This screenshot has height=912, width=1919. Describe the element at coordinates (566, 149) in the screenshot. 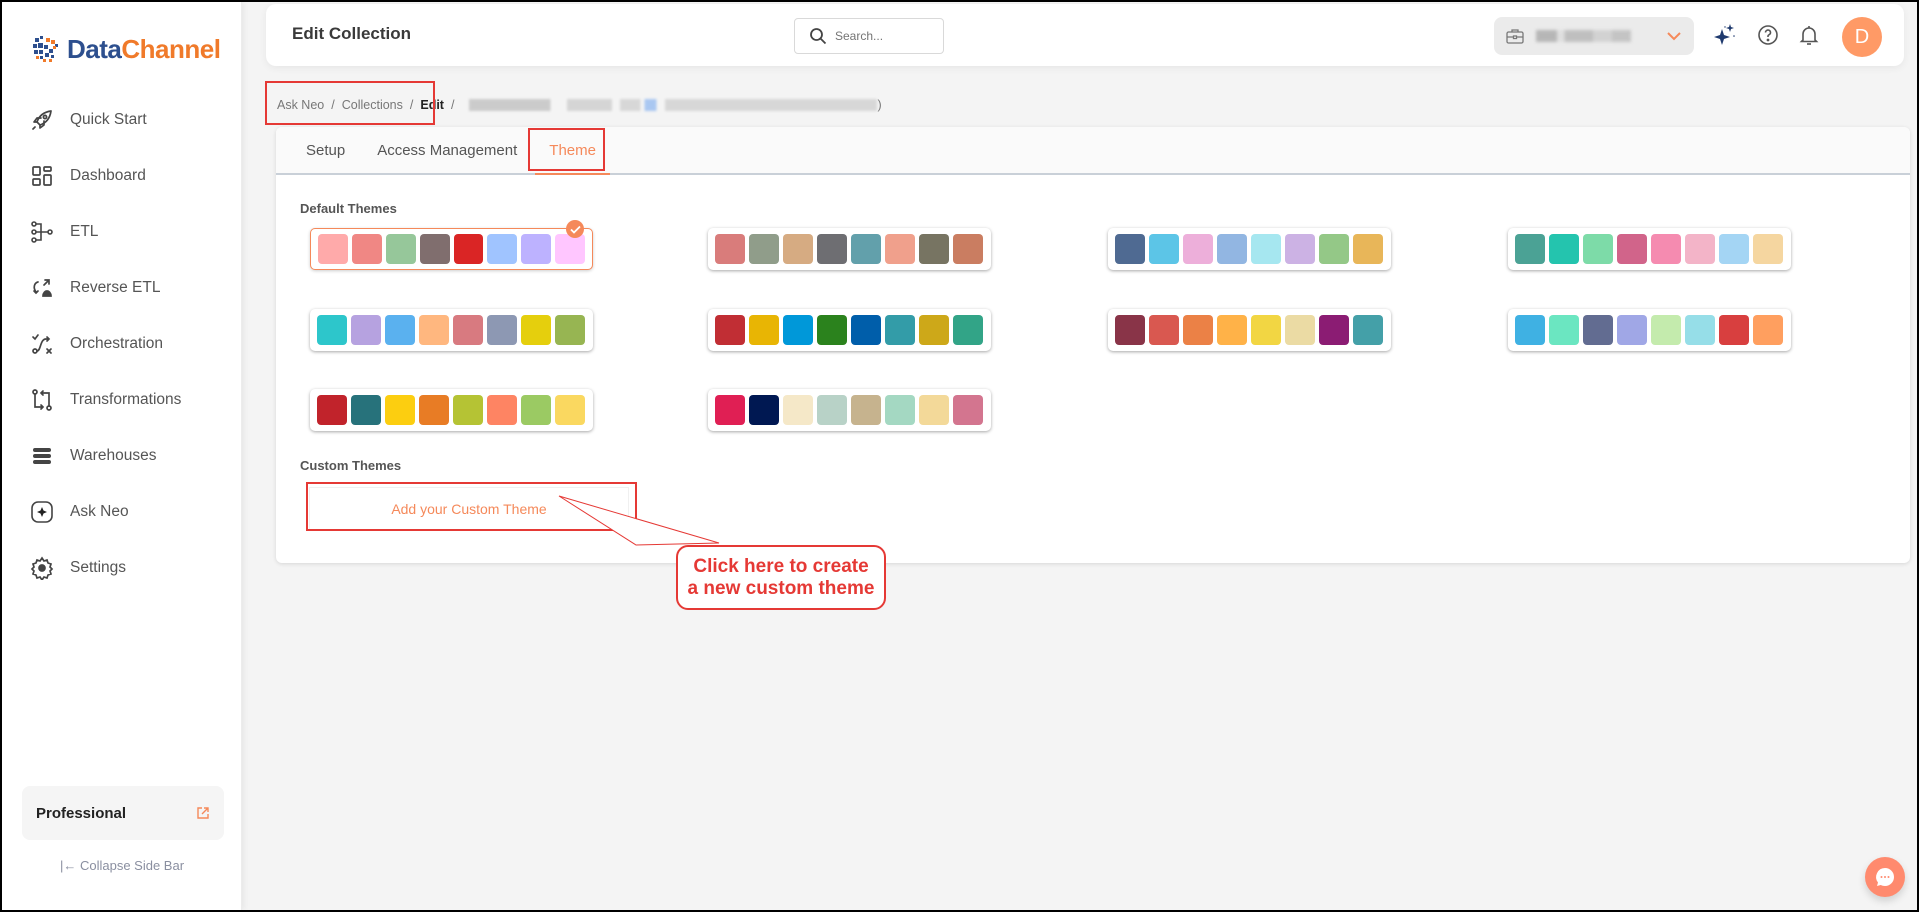

I see `annotation-highlight-theme-tab` at that location.